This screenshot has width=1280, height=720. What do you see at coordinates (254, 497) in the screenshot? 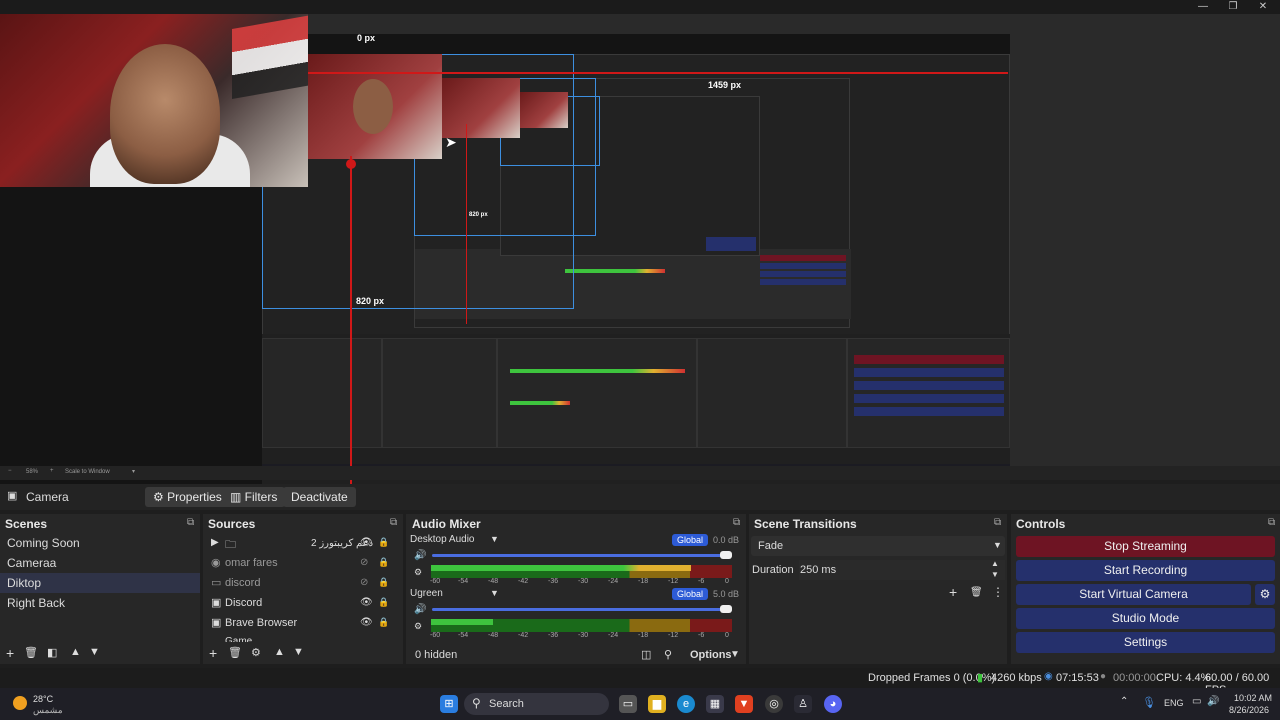
I see `filters-button: ▥ Filters` at bounding box center [254, 497].